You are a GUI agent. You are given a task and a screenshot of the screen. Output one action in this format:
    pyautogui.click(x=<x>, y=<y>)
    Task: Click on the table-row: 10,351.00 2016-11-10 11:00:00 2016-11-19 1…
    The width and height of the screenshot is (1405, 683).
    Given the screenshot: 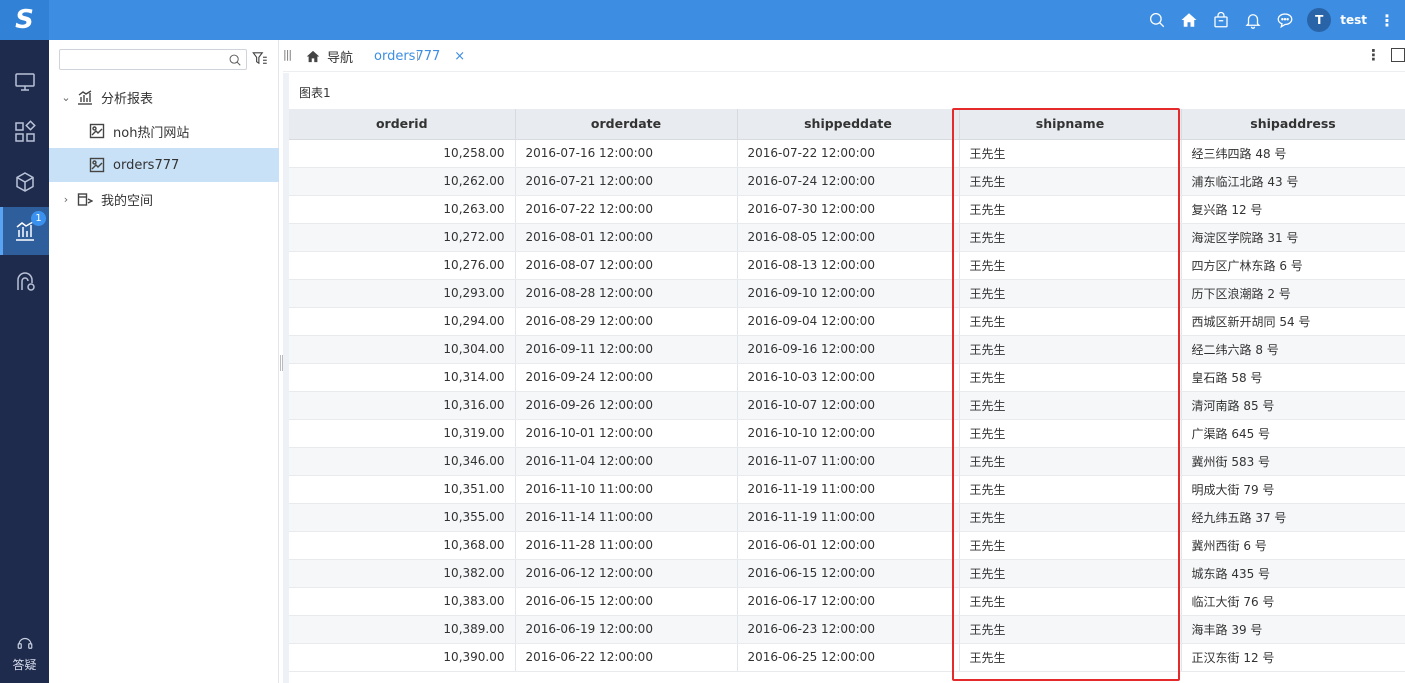 What is the action you would take?
    pyautogui.click(x=847, y=489)
    